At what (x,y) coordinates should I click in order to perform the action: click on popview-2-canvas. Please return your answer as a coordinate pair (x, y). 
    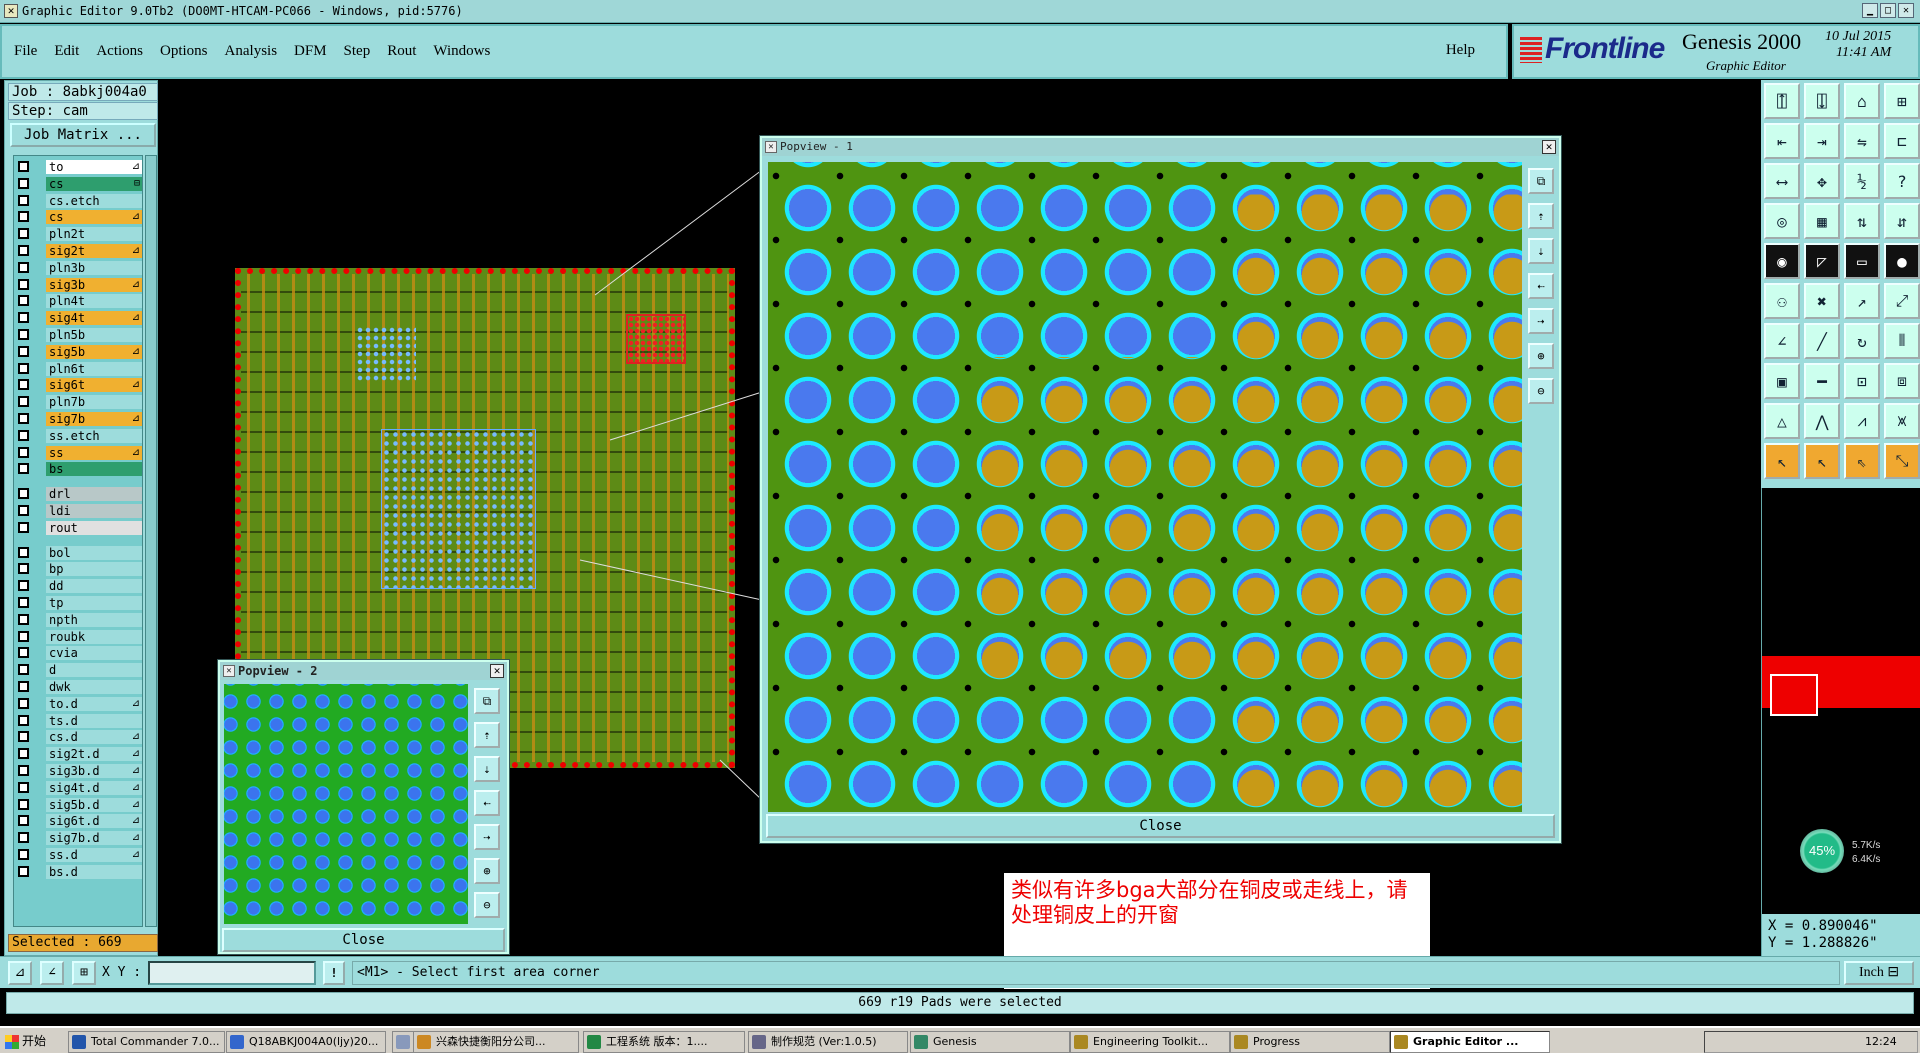
    Looking at the image, I should click on (346, 804).